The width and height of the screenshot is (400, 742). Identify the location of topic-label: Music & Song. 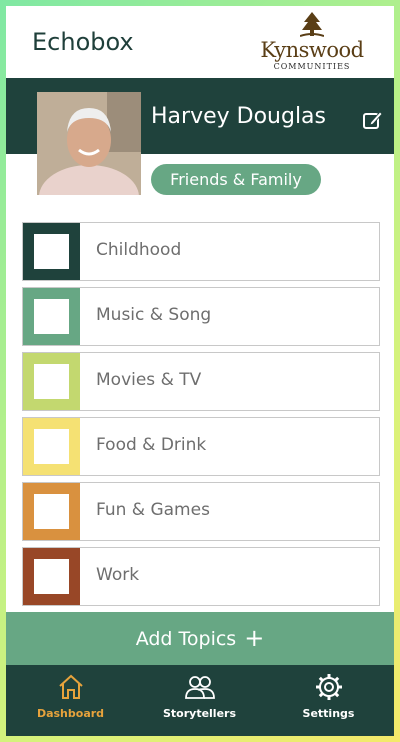
(154, 315).